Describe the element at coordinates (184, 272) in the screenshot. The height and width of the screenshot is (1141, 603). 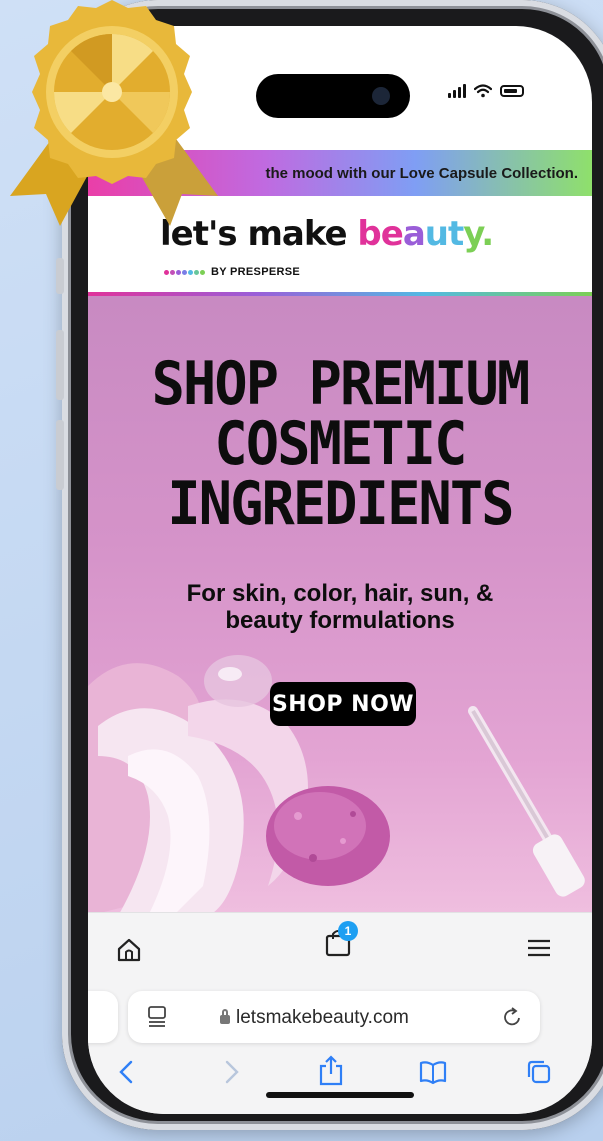
I see `byline-dots-icon` at that location.